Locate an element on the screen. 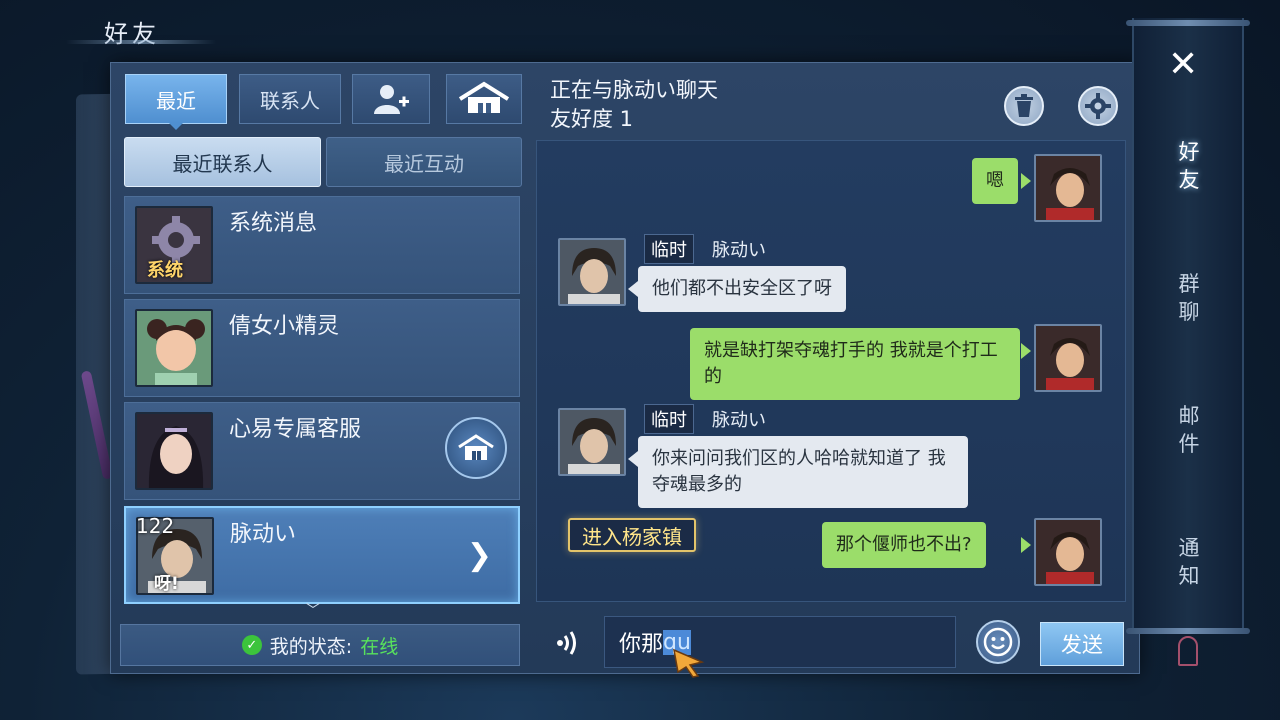  avatar-label: 系统 is located at coordinates (165, 270).